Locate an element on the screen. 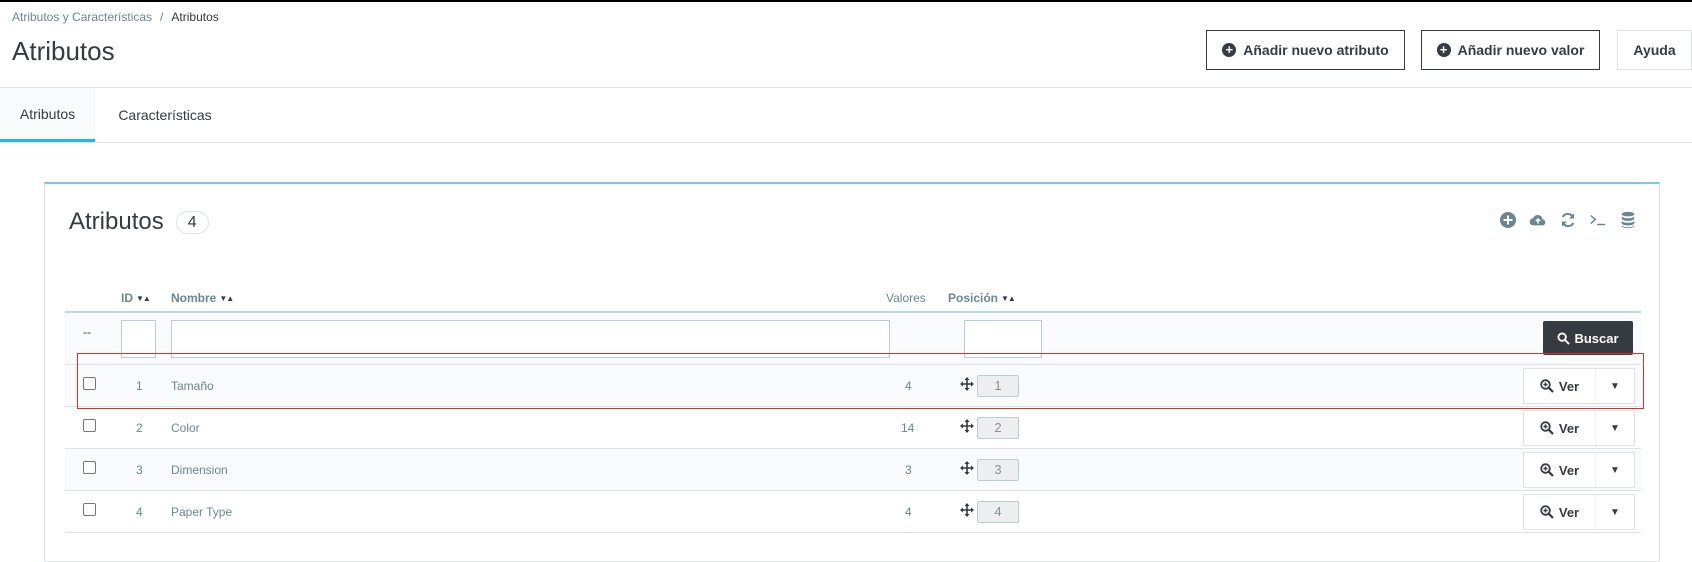  tab-attributes: Atributos is located at coordinates (47, 115).